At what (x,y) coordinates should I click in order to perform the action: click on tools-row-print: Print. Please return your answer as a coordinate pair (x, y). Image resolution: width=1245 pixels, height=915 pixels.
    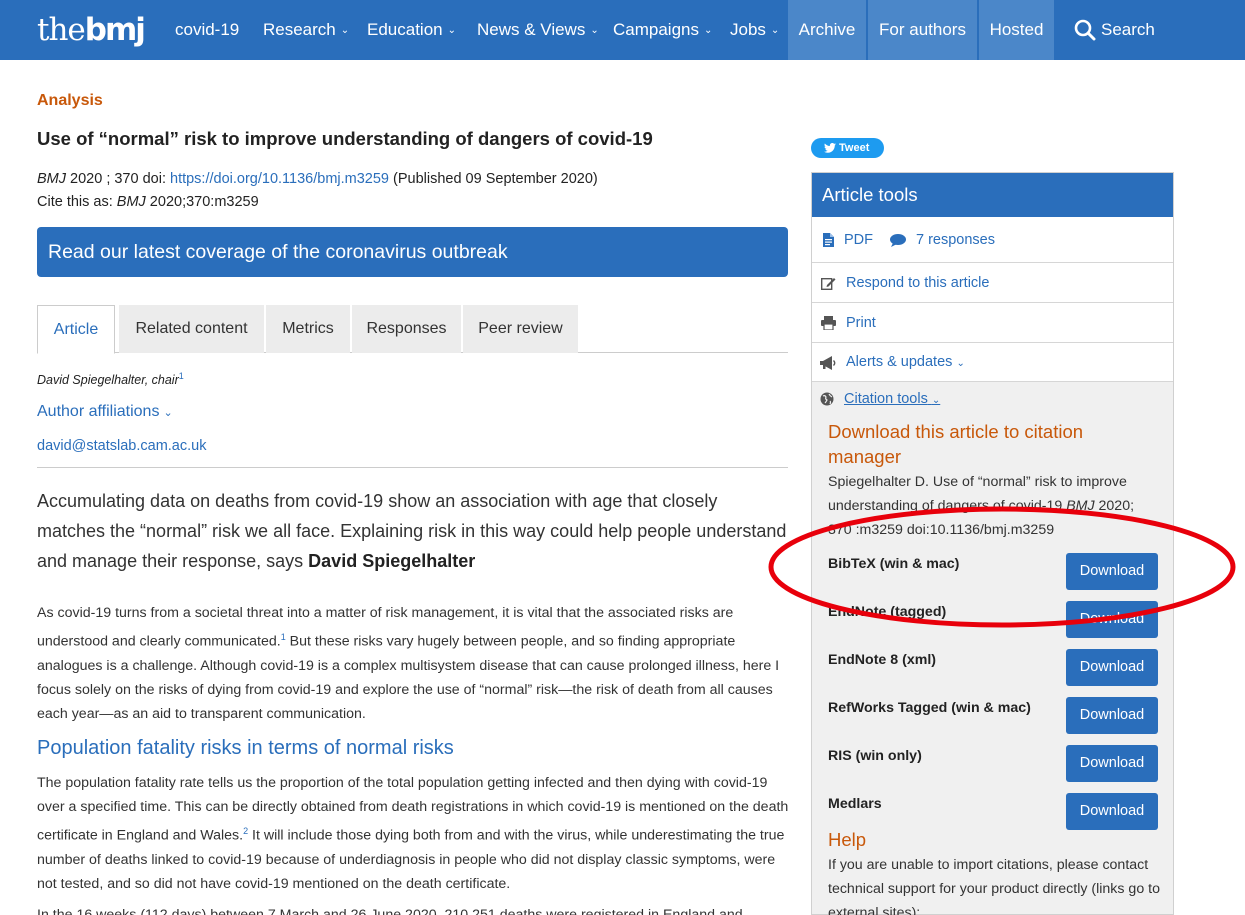
    Looking at the image, I should click on (992, 323).